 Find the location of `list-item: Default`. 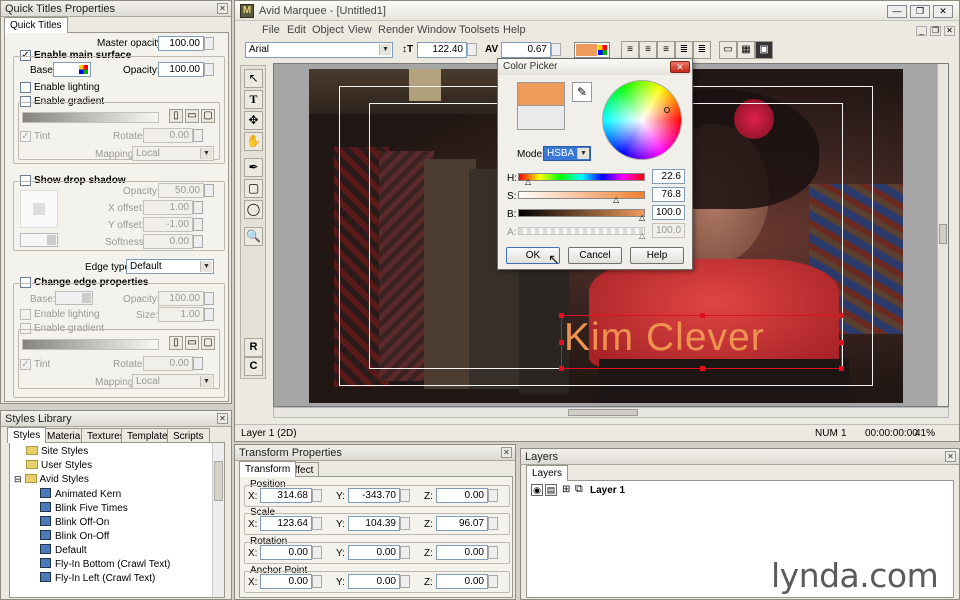

list-item: Default is located at coordinates (48, 550).